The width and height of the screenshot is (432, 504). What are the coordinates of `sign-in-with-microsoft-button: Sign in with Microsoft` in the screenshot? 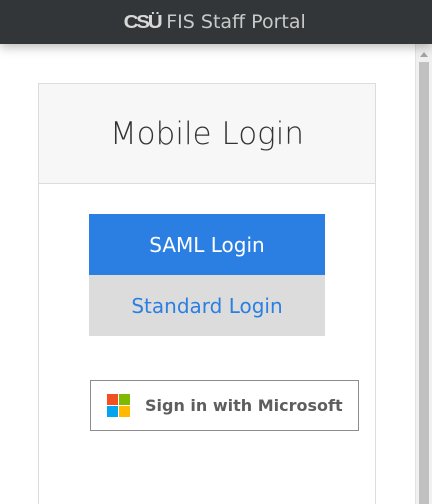 It's located at (224, 405).